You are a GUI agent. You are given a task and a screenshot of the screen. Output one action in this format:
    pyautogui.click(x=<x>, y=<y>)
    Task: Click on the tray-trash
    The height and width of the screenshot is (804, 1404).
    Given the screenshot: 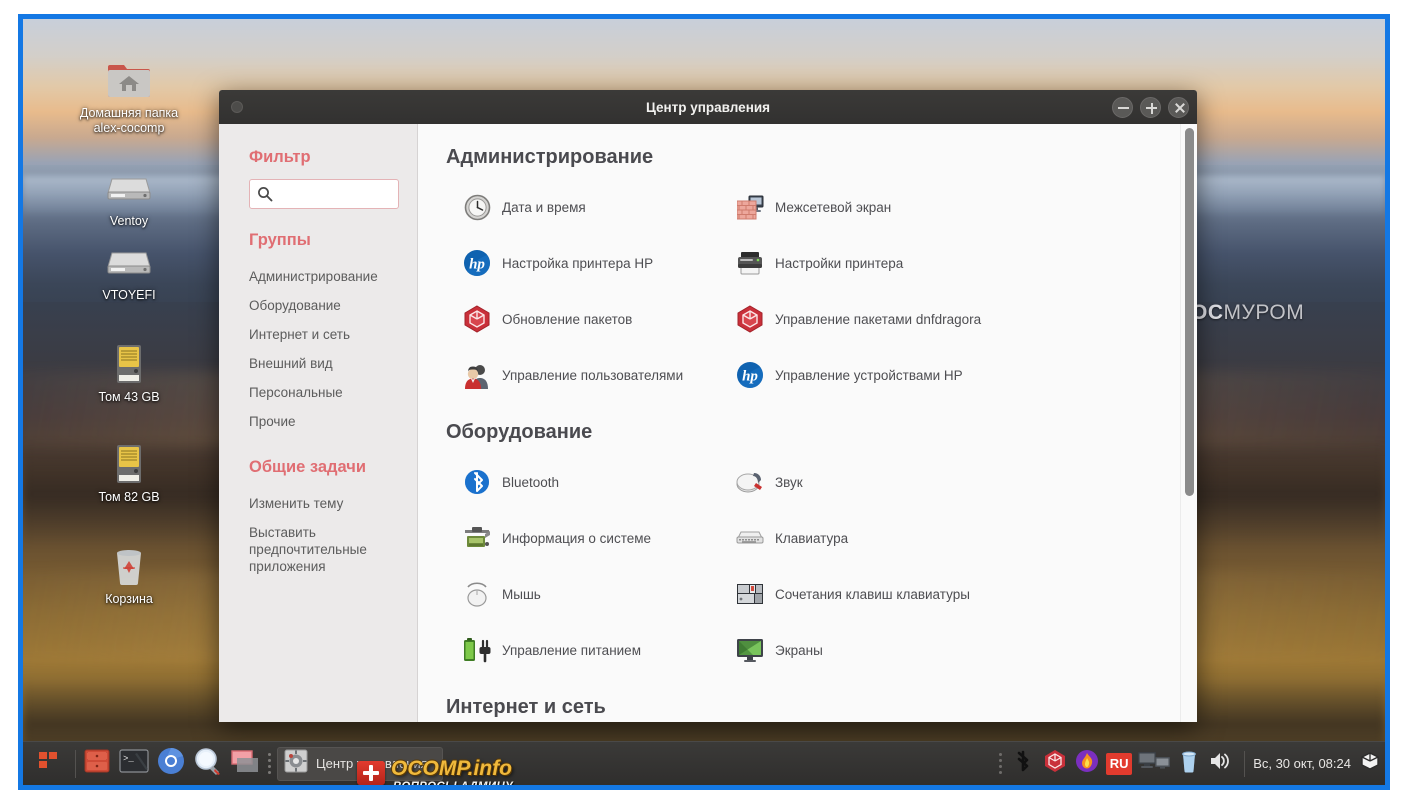 What is the action you would take?
    pyautogui.click(x=1189, y=764)
    